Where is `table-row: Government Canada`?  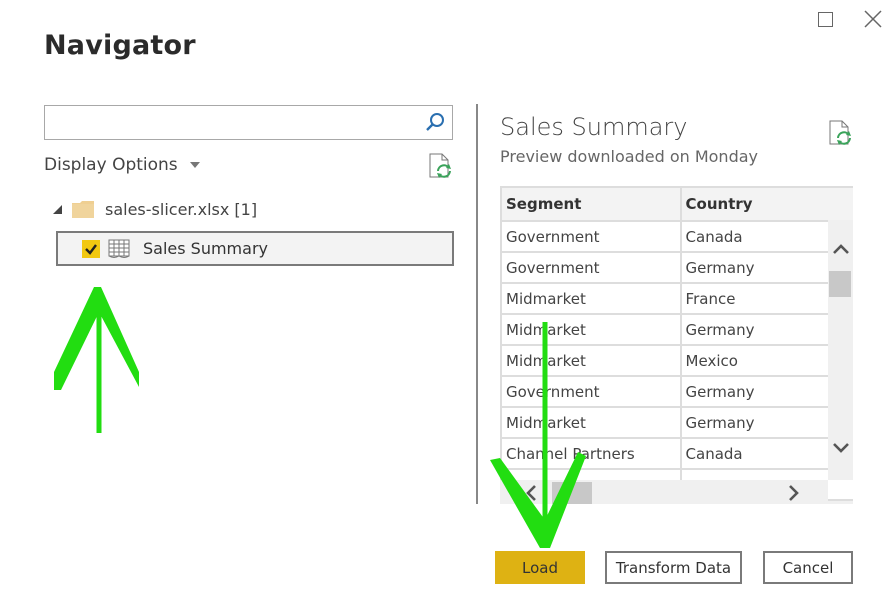 table-row: Government Canada is located at coordinates (676, 237).